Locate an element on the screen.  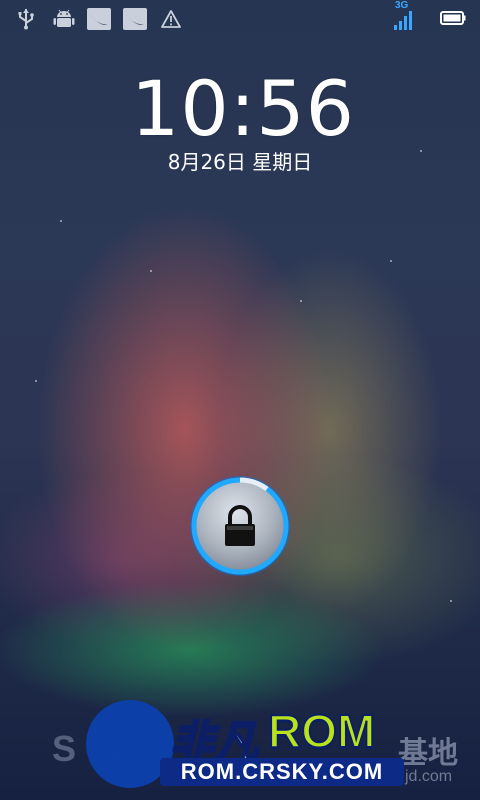
unlock-slider-handle is located at coordinates (240, 526).